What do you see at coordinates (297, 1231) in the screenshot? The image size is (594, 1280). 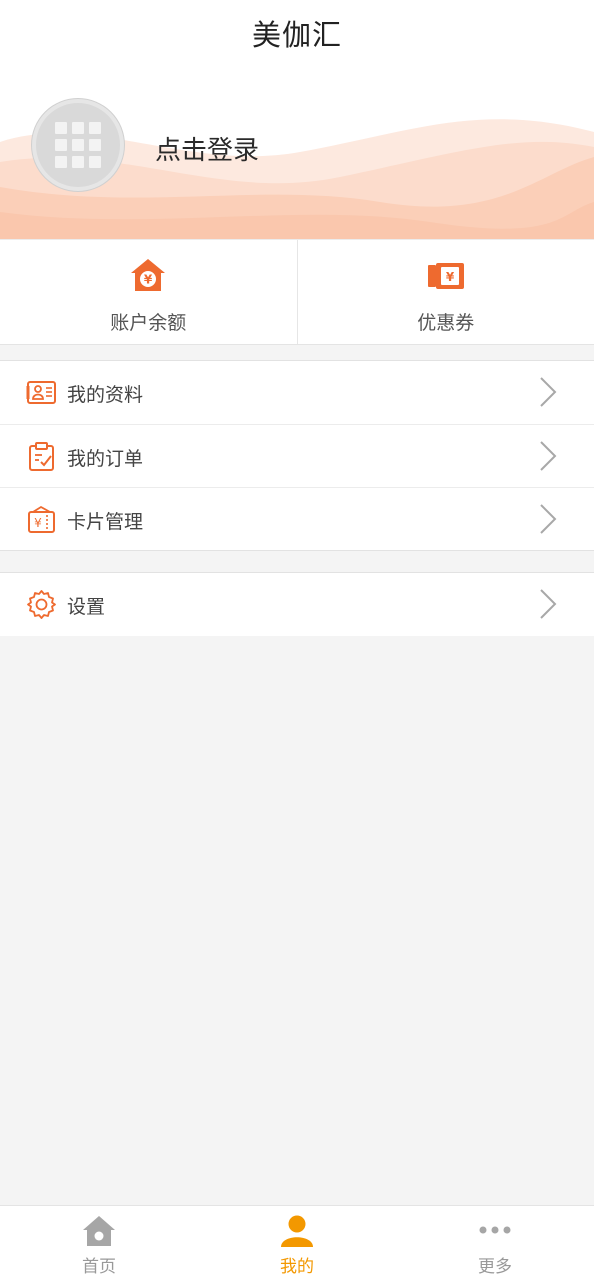 I see `user-icon` at bounding box center [297, 1231].